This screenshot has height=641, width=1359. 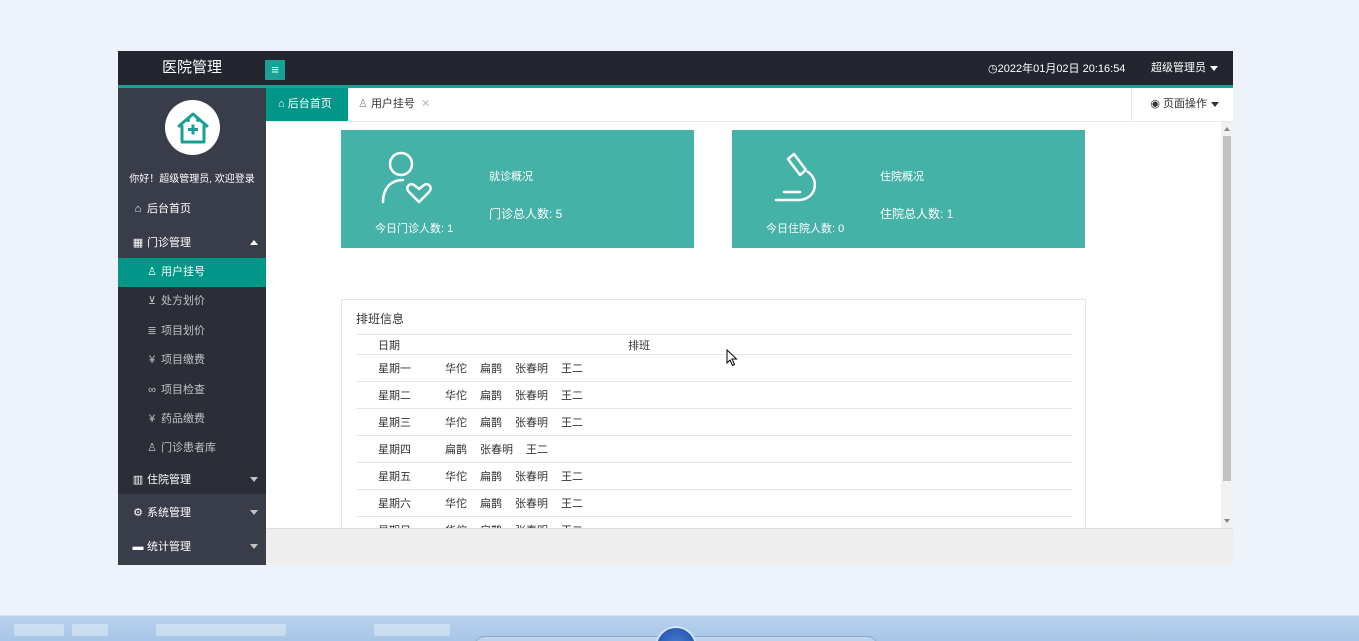 I want to click on submenu-item-label: 药品缴费, so click(x=183, y=419).